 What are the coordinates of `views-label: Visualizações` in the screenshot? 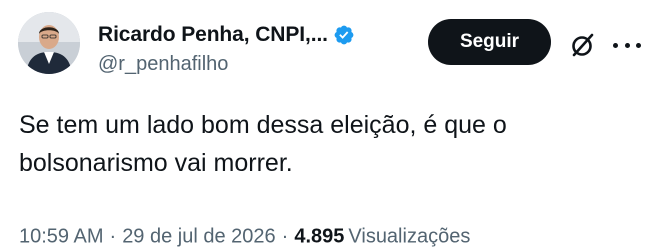 It's located at (409, 237).